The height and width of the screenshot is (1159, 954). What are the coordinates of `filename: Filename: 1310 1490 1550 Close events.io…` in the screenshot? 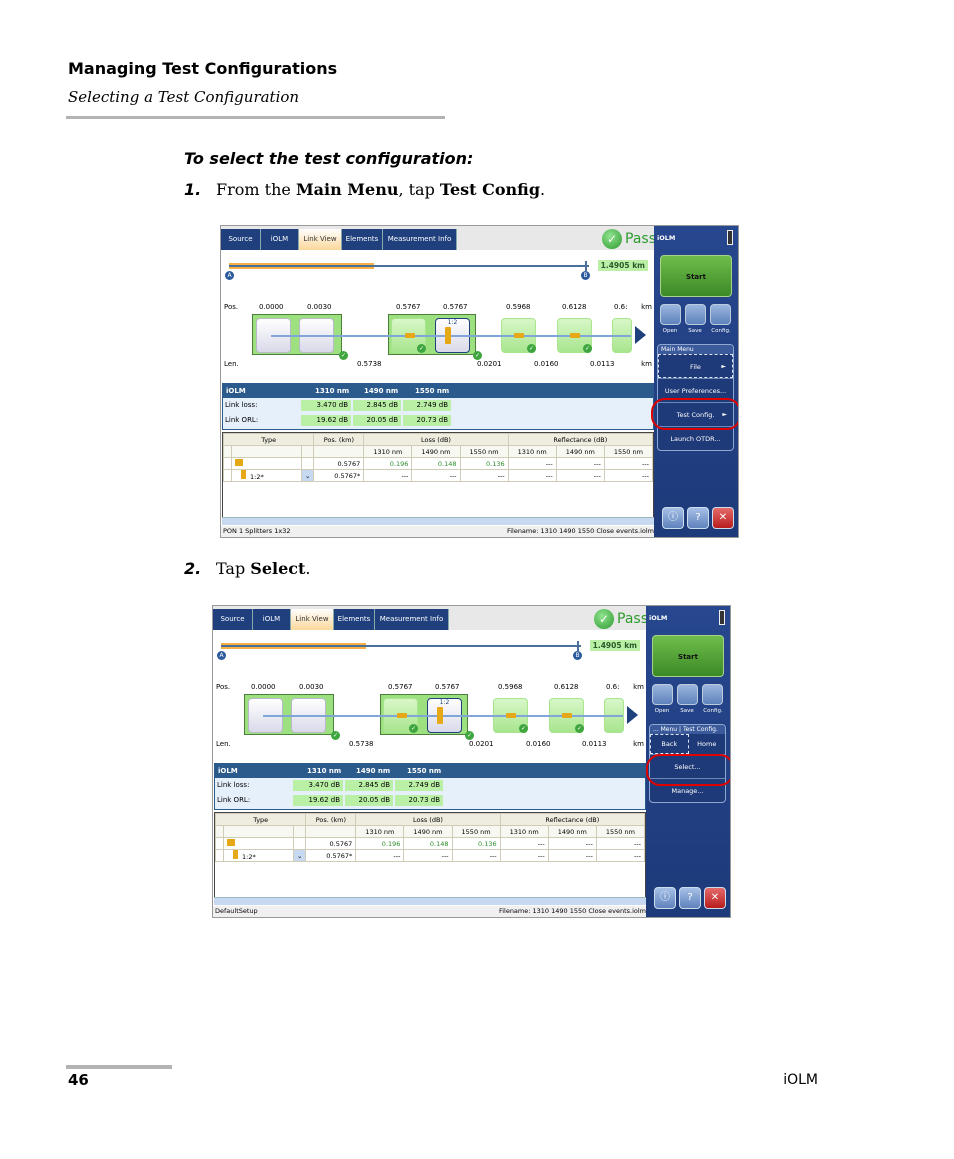 It's located at (572, 911).